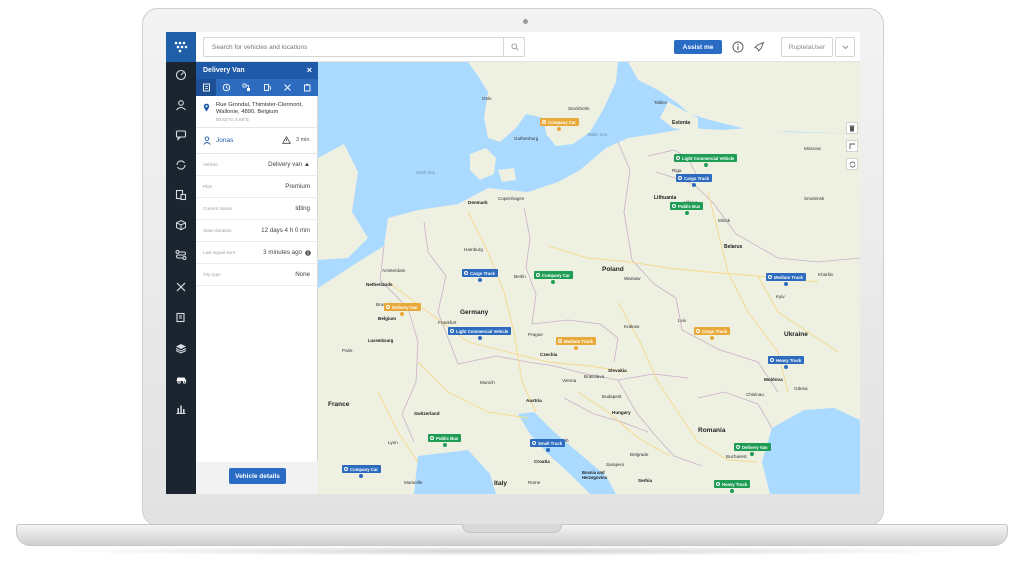 The height and width of the screenshot is (565, 1024). Describe the element at coordinates (780, 296) in the screenshot. I see `city-label: Kyiv` at that location.